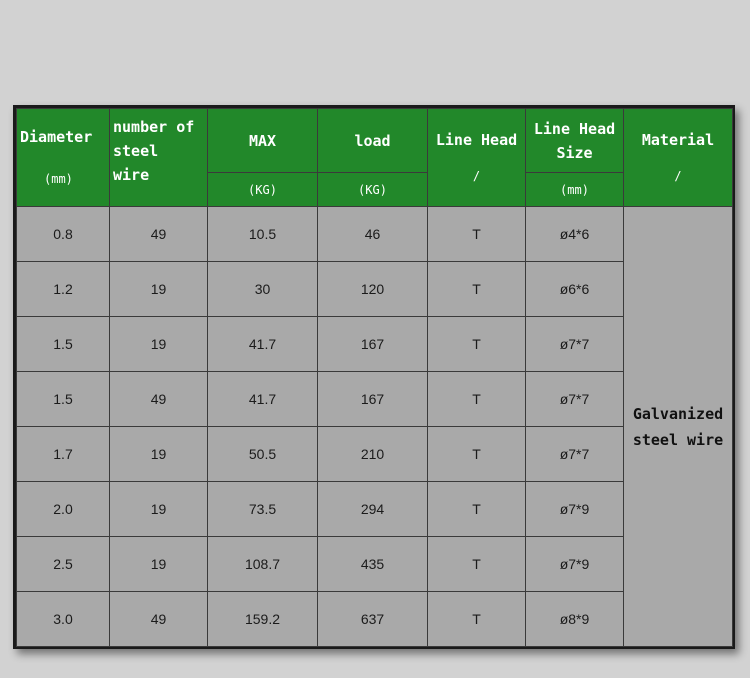 This screenshot has width=750, height=678. Describe the element at coordinates (476, 139) in the screenshot. I see `header-line-head-label: Line Head` at that location.